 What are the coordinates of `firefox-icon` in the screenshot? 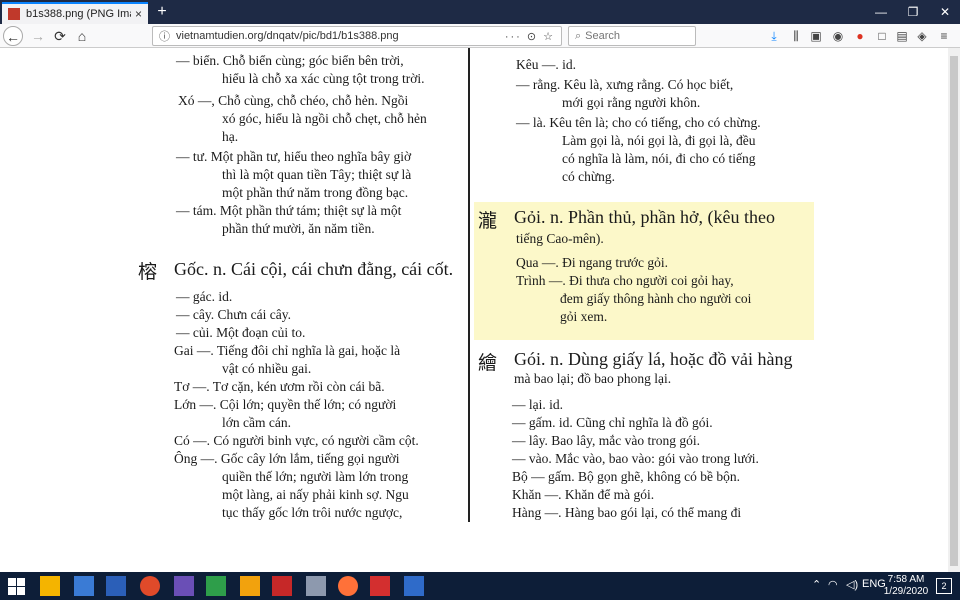 It's located at (348, 586).